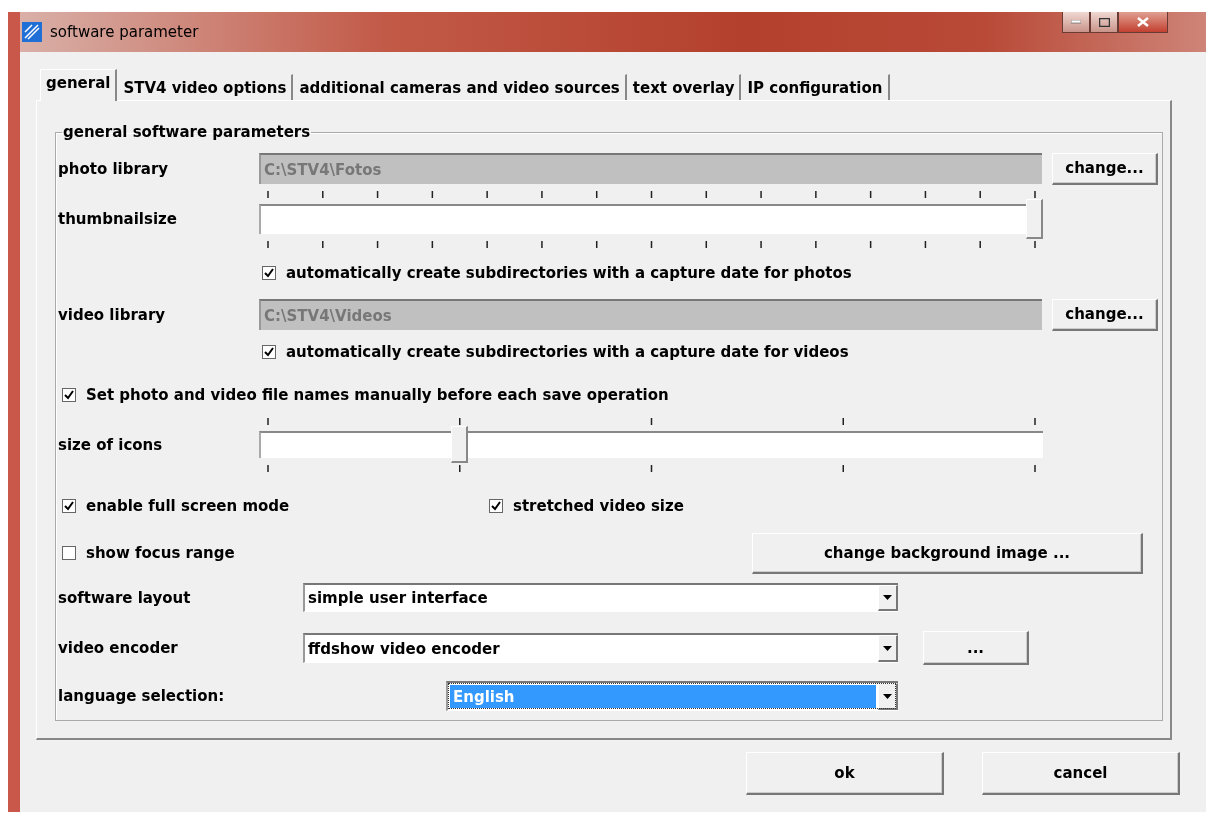 This screenshot has width=1206, height=814. Describe the element at coordinates (1081, 773) in the screenshot. I see `dialog-button: cancel` at that location.